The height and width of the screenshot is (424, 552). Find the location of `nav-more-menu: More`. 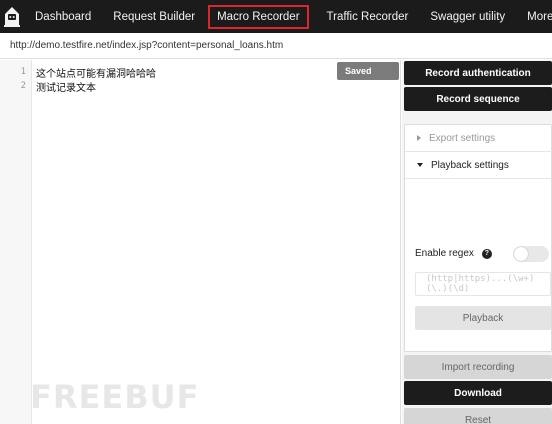

nav-more-menu: More is located at coordinates (534, 16).